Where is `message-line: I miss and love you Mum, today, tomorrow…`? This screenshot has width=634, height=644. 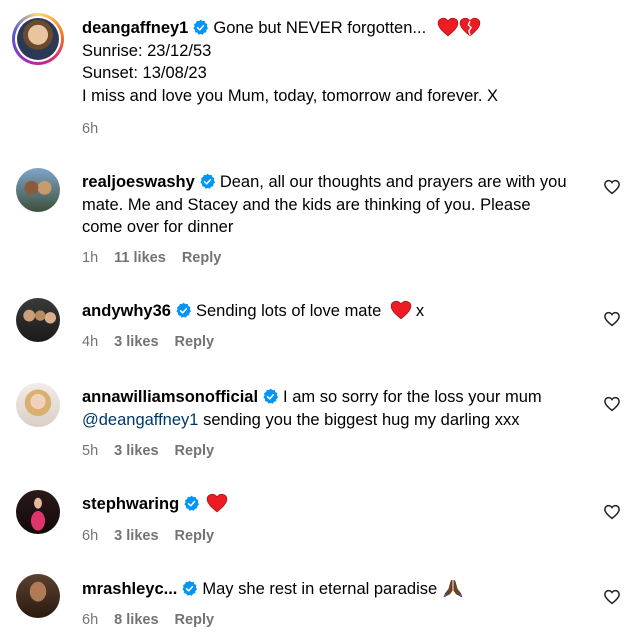
message-line: I miss and love you Mum, today, tomorrow… is located at coordinates (290, 95).